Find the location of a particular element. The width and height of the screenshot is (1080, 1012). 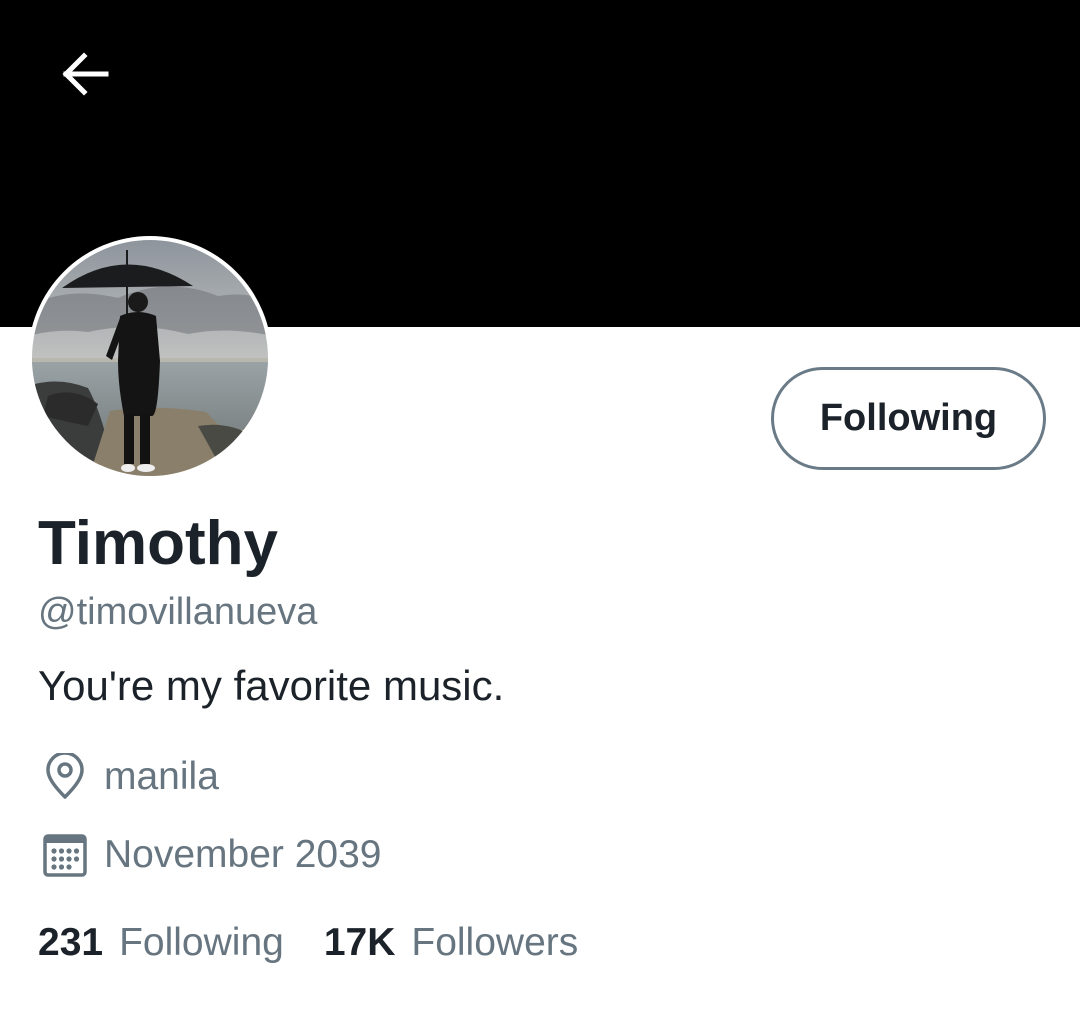

following-count: 231 is located at coordinates (71, 942).